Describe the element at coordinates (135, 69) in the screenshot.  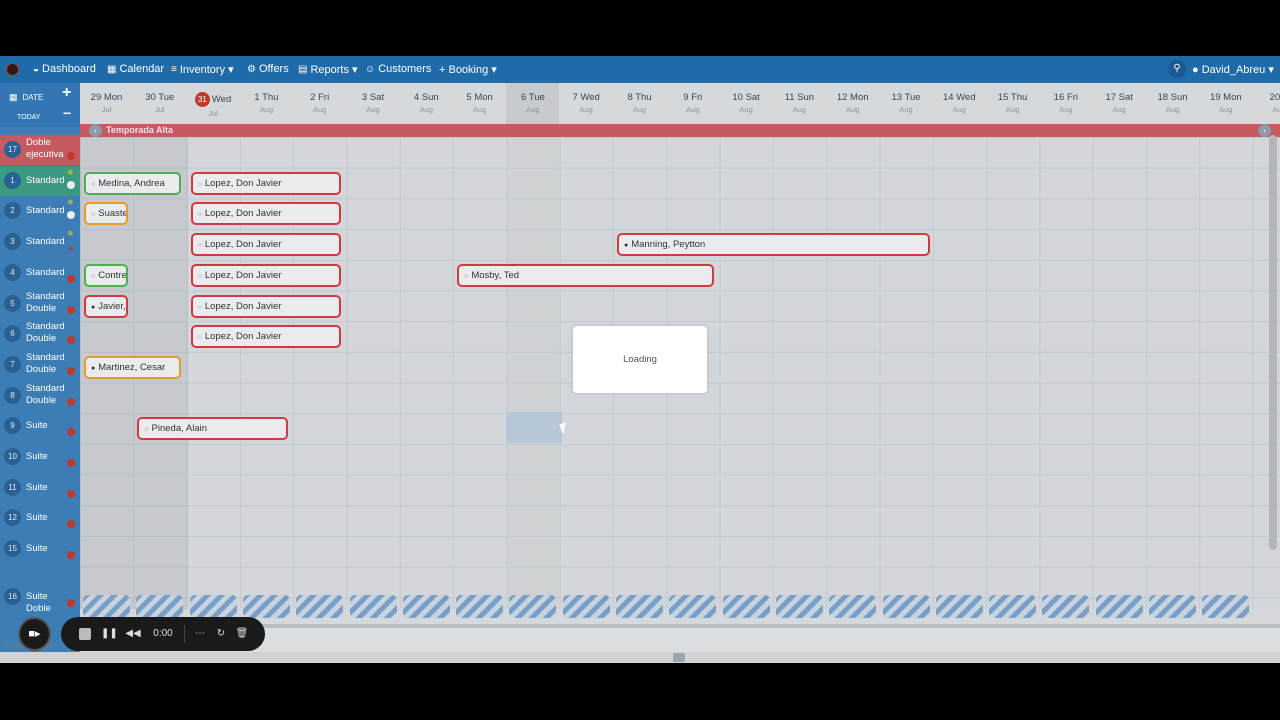
I see `nav-item-calendar: ▦ Calendar` at that location.